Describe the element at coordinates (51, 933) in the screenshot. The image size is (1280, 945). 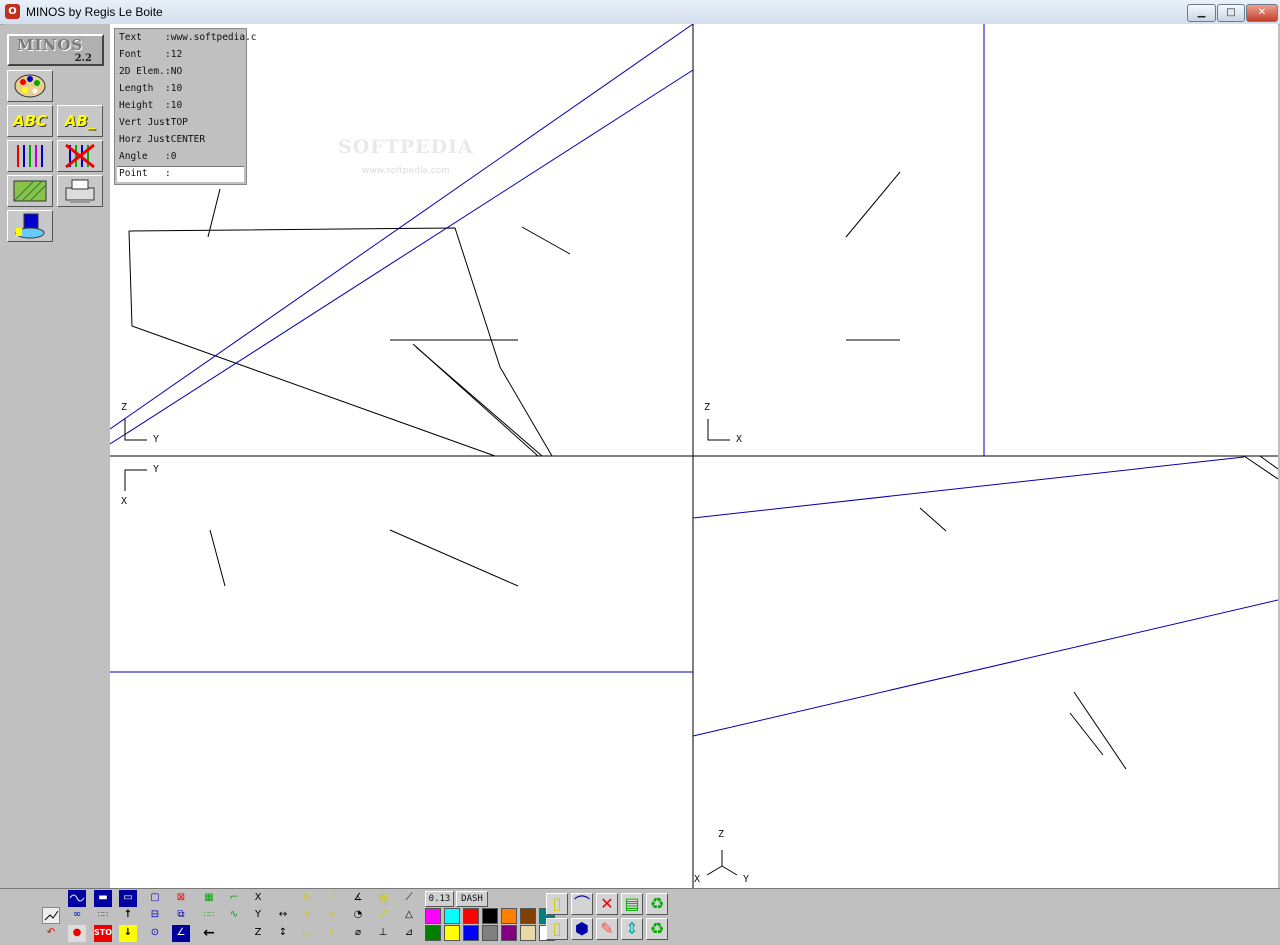
I see `undo-button: ↶` at that location.